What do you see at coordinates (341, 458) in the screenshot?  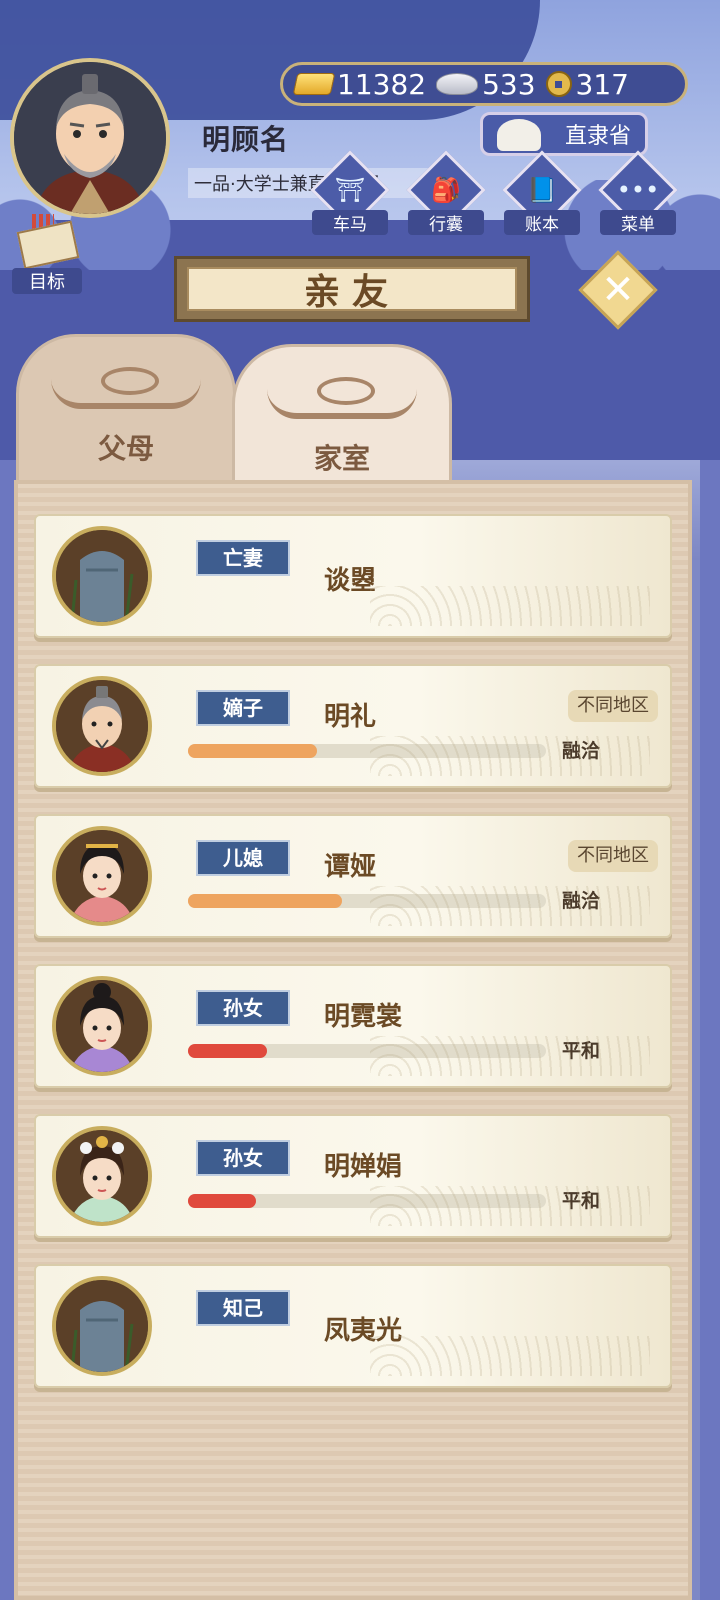 I see `tab-household-label: 家室` at bounding box center [341, 458].